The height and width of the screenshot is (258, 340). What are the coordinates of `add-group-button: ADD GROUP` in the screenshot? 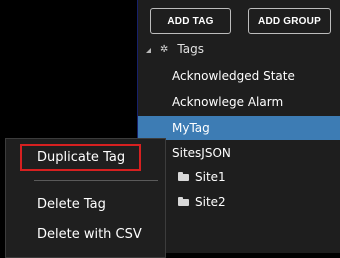 It's located at (289, 21).